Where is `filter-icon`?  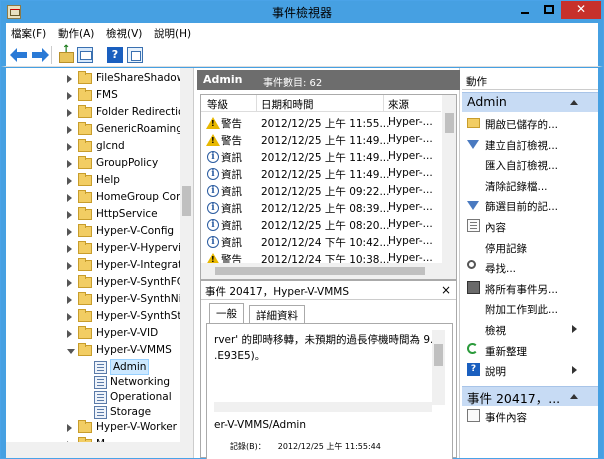
filter-icon is located at coordinates (473, 206).